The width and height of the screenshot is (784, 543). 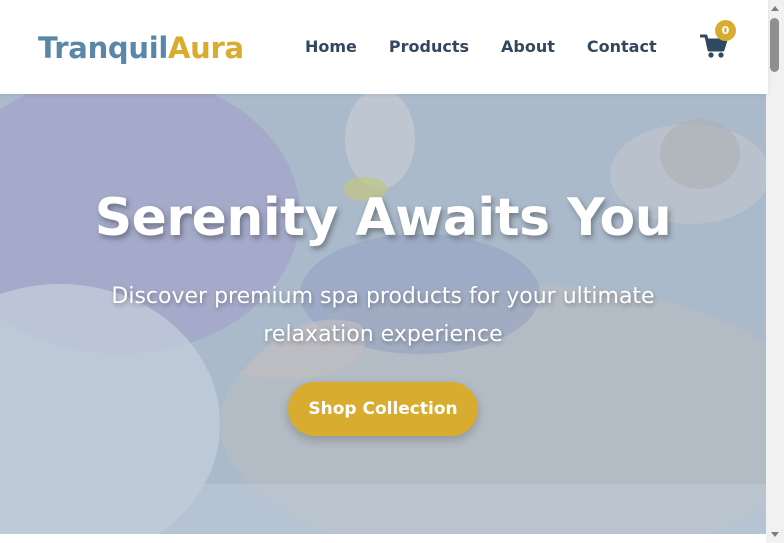 I want to click on scrollbar-thumb, so click(x=774, y=45).